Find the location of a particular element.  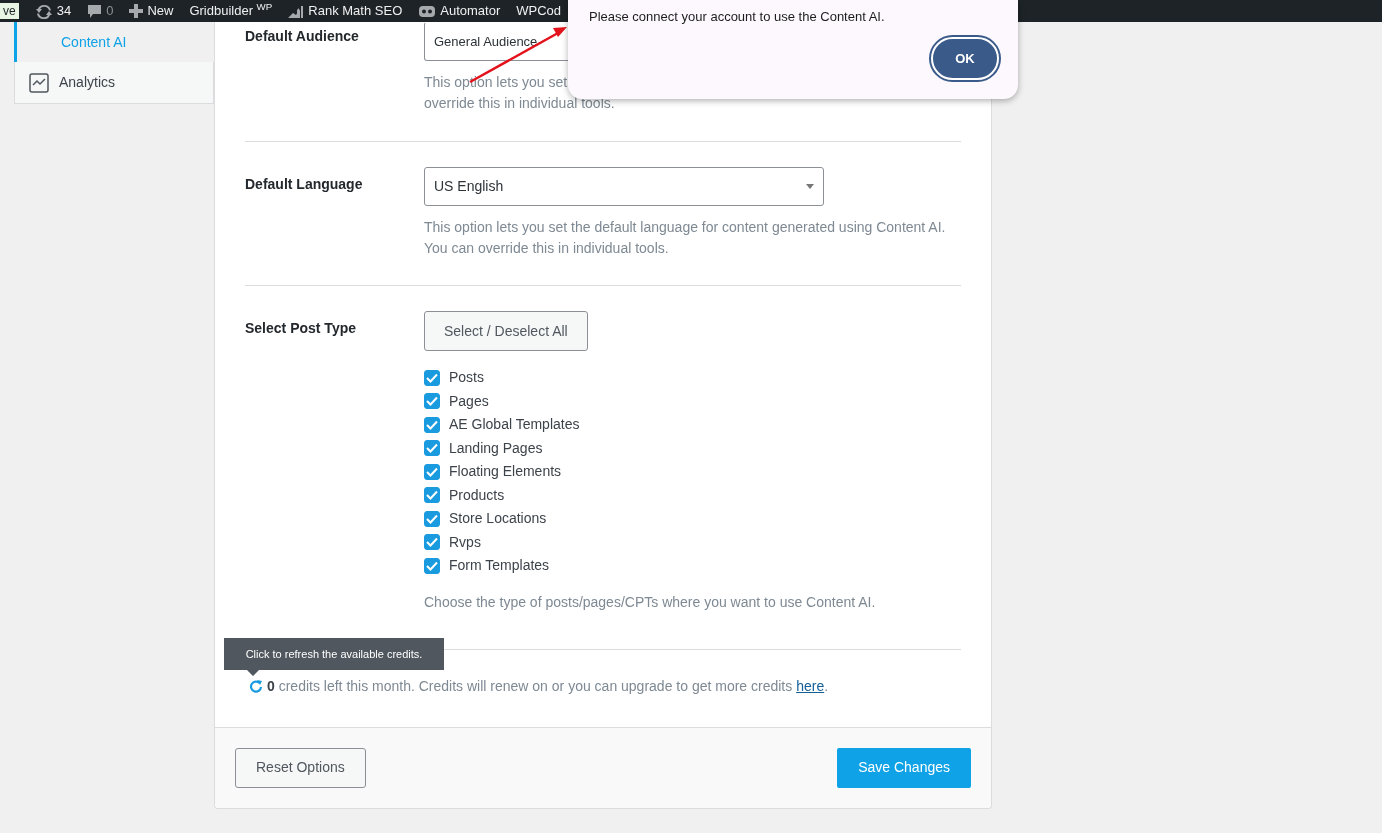

dropdown: US English is located at coordinates (624, 186).